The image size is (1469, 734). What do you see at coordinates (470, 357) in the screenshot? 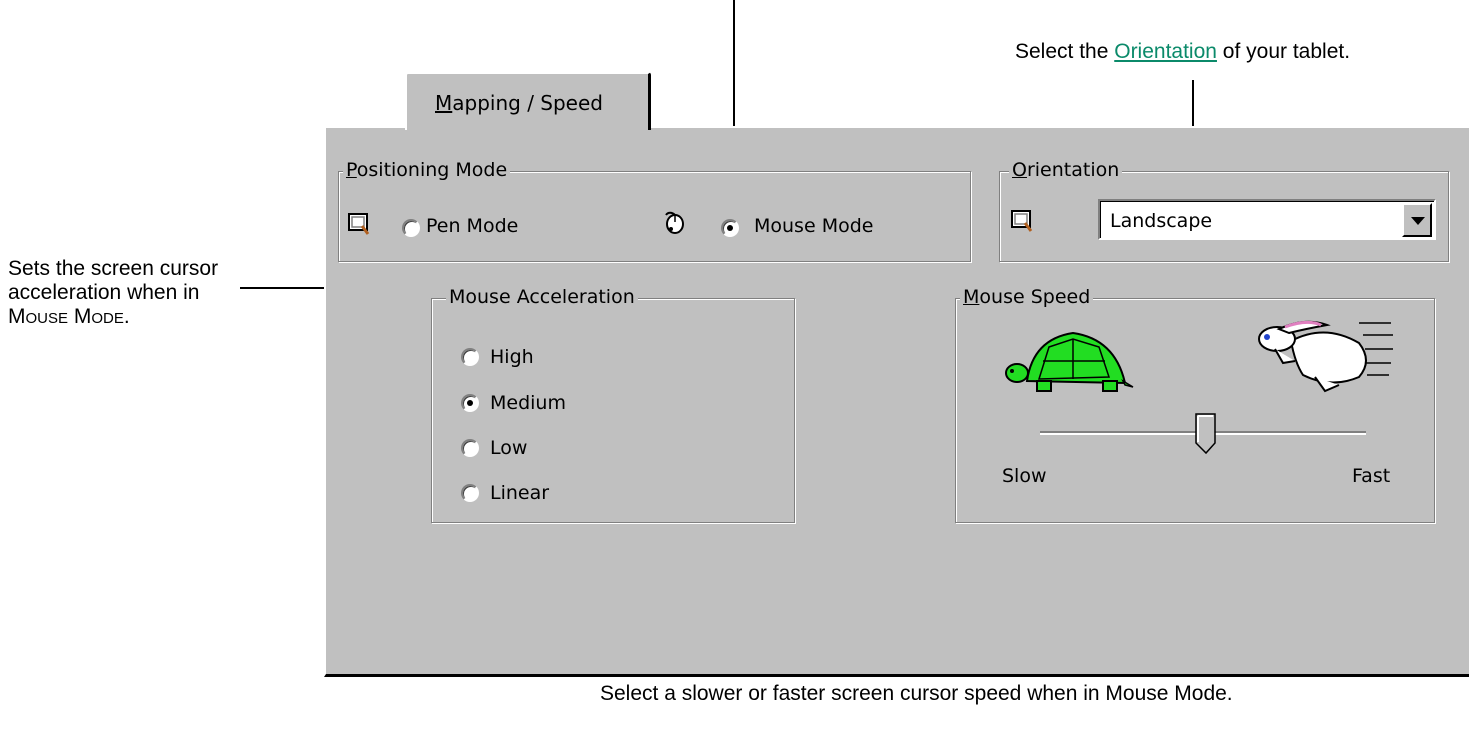
I see `acceleration-high-radio` at bounding box center [470, 357].